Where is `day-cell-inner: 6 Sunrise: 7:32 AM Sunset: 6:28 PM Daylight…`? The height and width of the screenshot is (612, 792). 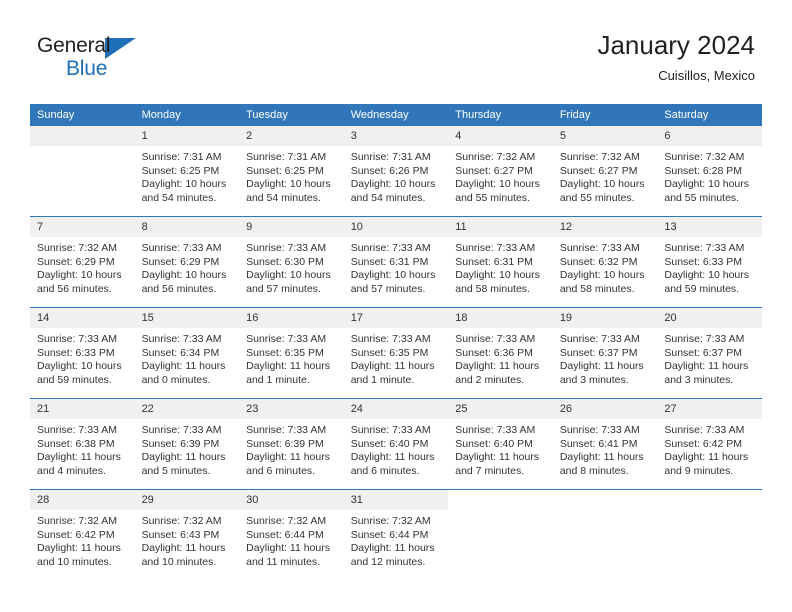
day-cell-inner: 6 Sunrise: 7:32 AM Sunset: 6:28 PM Daylight… is located at coordinates (709, 171).